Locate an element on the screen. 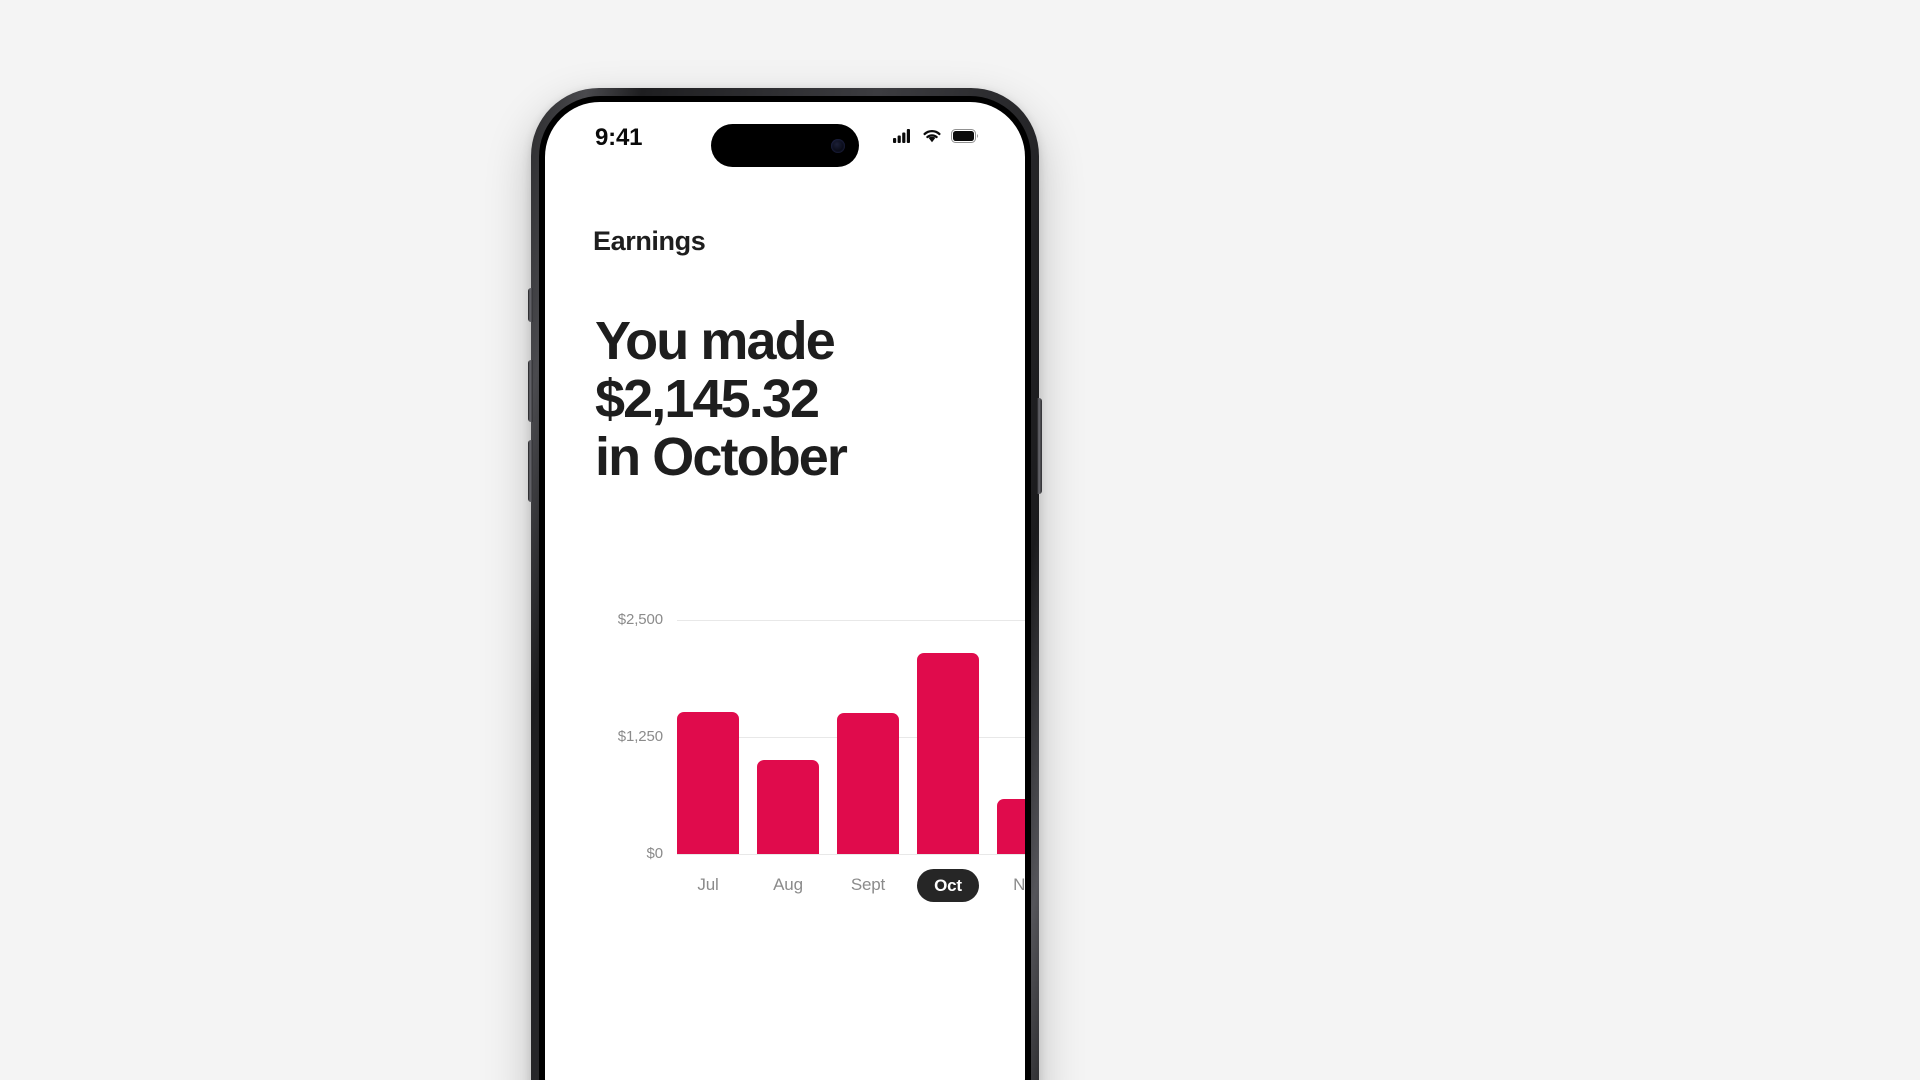 The image size is (1920, 1080). status-bar-icons is located at coordinates (936, 138).